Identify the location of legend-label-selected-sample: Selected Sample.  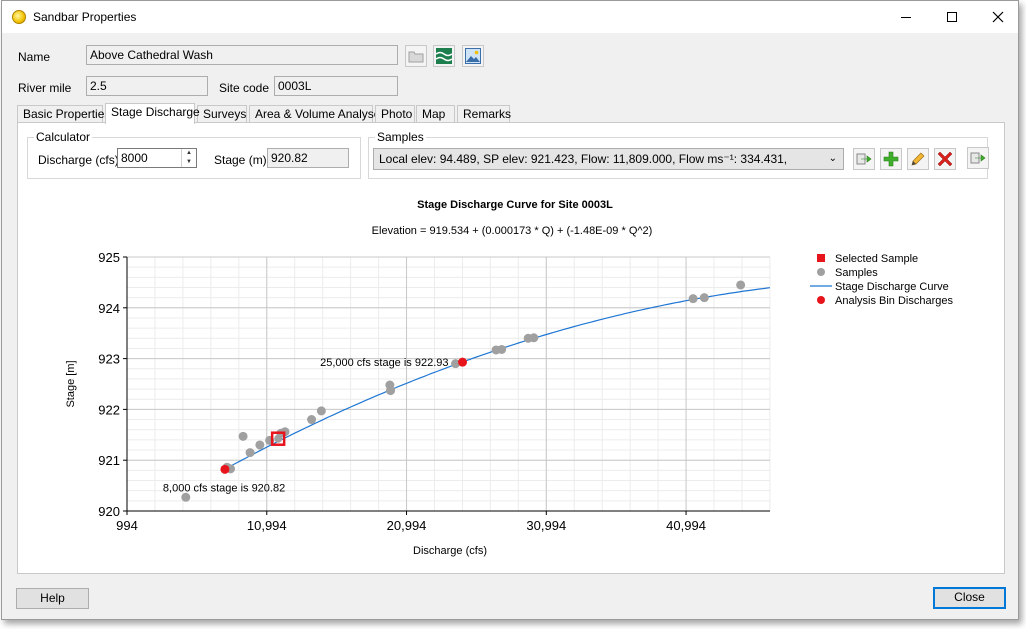
(876, 259).